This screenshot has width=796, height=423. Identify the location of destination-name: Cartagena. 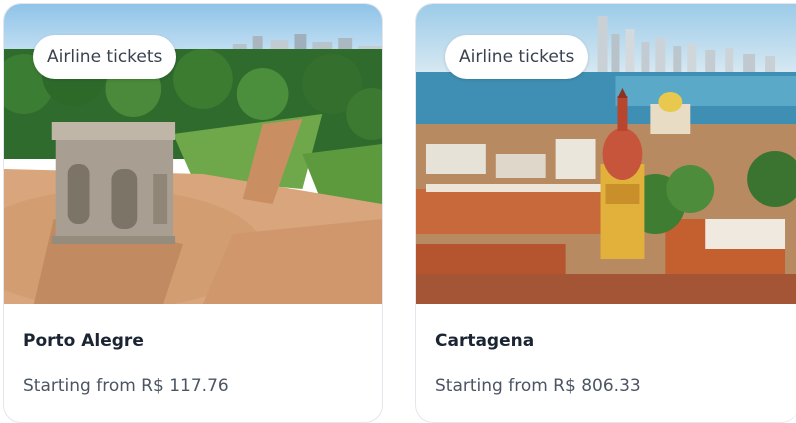
(485, 341).